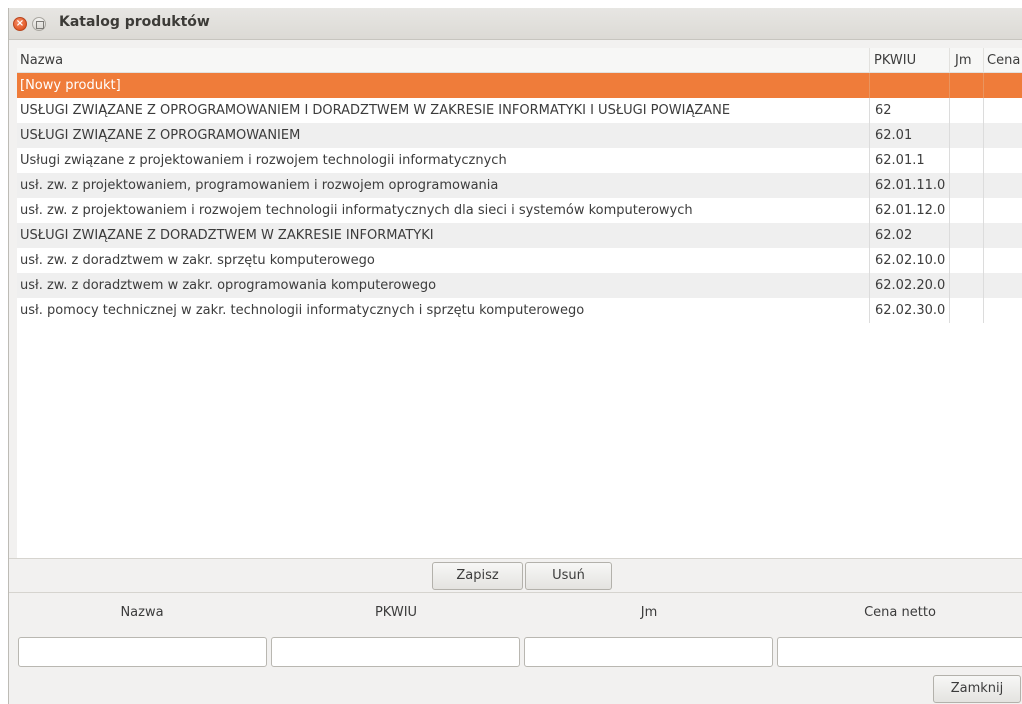 The width and height of the screenshot is (1022, 704). What do you see at coordinates (568, 576) in the screenshot?
I see `delete-button: Usuń` at bounding box center [568, 576].